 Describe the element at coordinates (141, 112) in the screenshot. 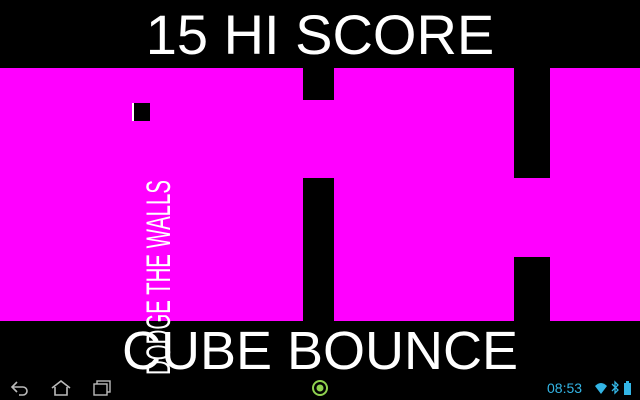

I see `player-cube` at that location.